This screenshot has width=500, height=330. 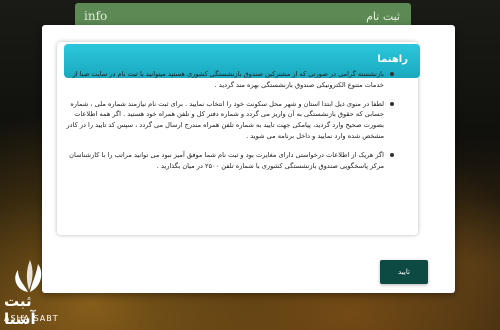 I want to click on help-title: راهنما, so click(x=392, y=59).